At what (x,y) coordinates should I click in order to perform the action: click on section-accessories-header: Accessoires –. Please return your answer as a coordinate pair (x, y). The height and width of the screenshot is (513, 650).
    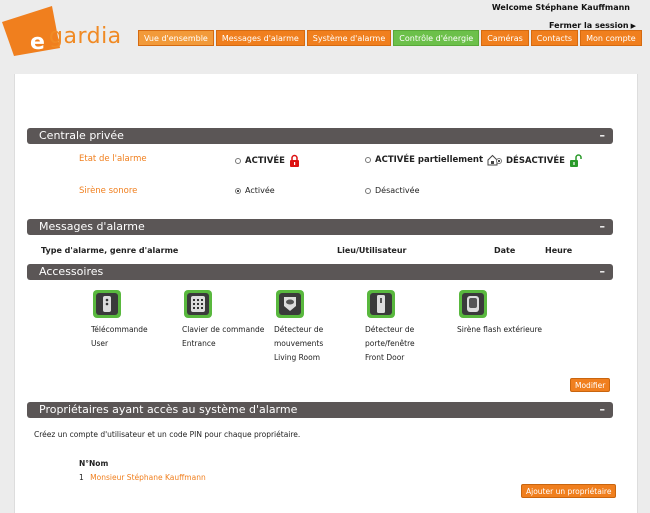
    Looking at the image, I should click on (320, 272).